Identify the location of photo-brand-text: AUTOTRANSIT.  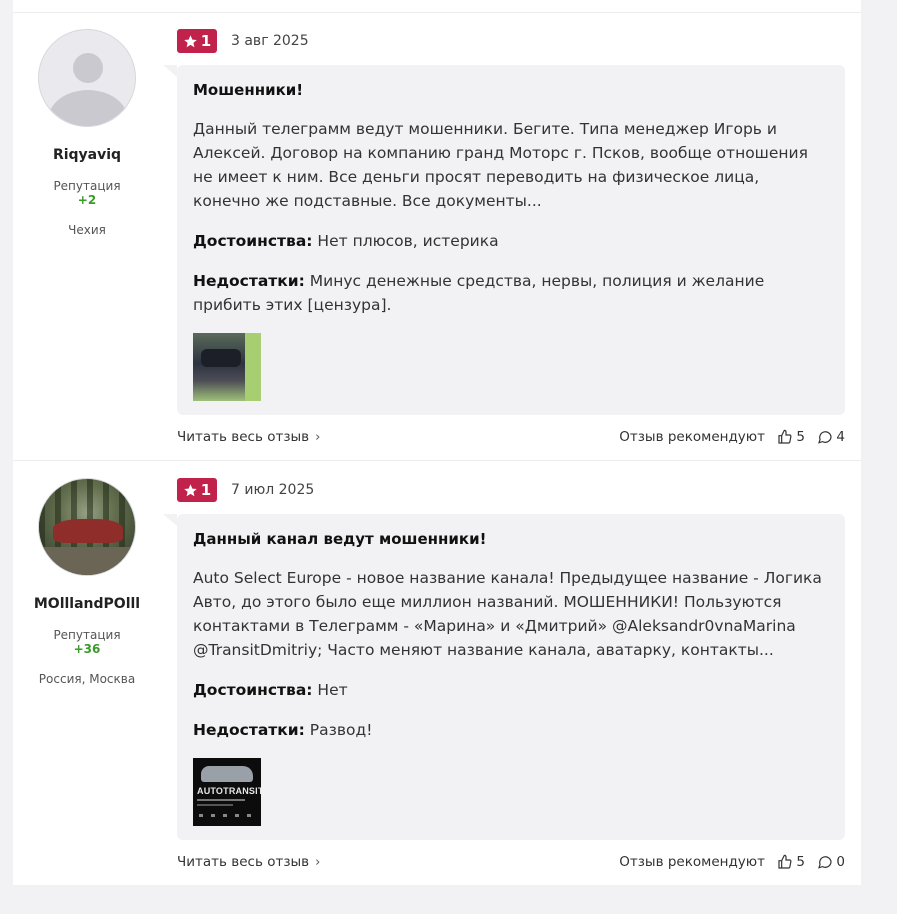
(229, 791).